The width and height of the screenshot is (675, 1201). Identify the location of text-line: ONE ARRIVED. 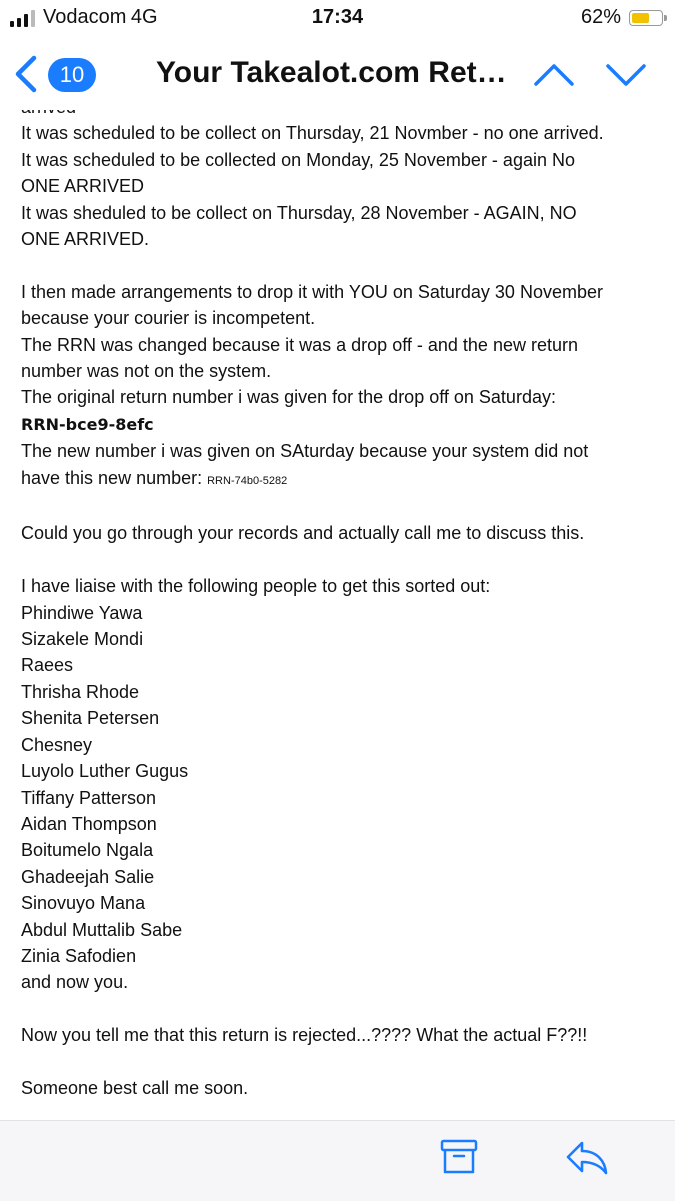
(83, 186).